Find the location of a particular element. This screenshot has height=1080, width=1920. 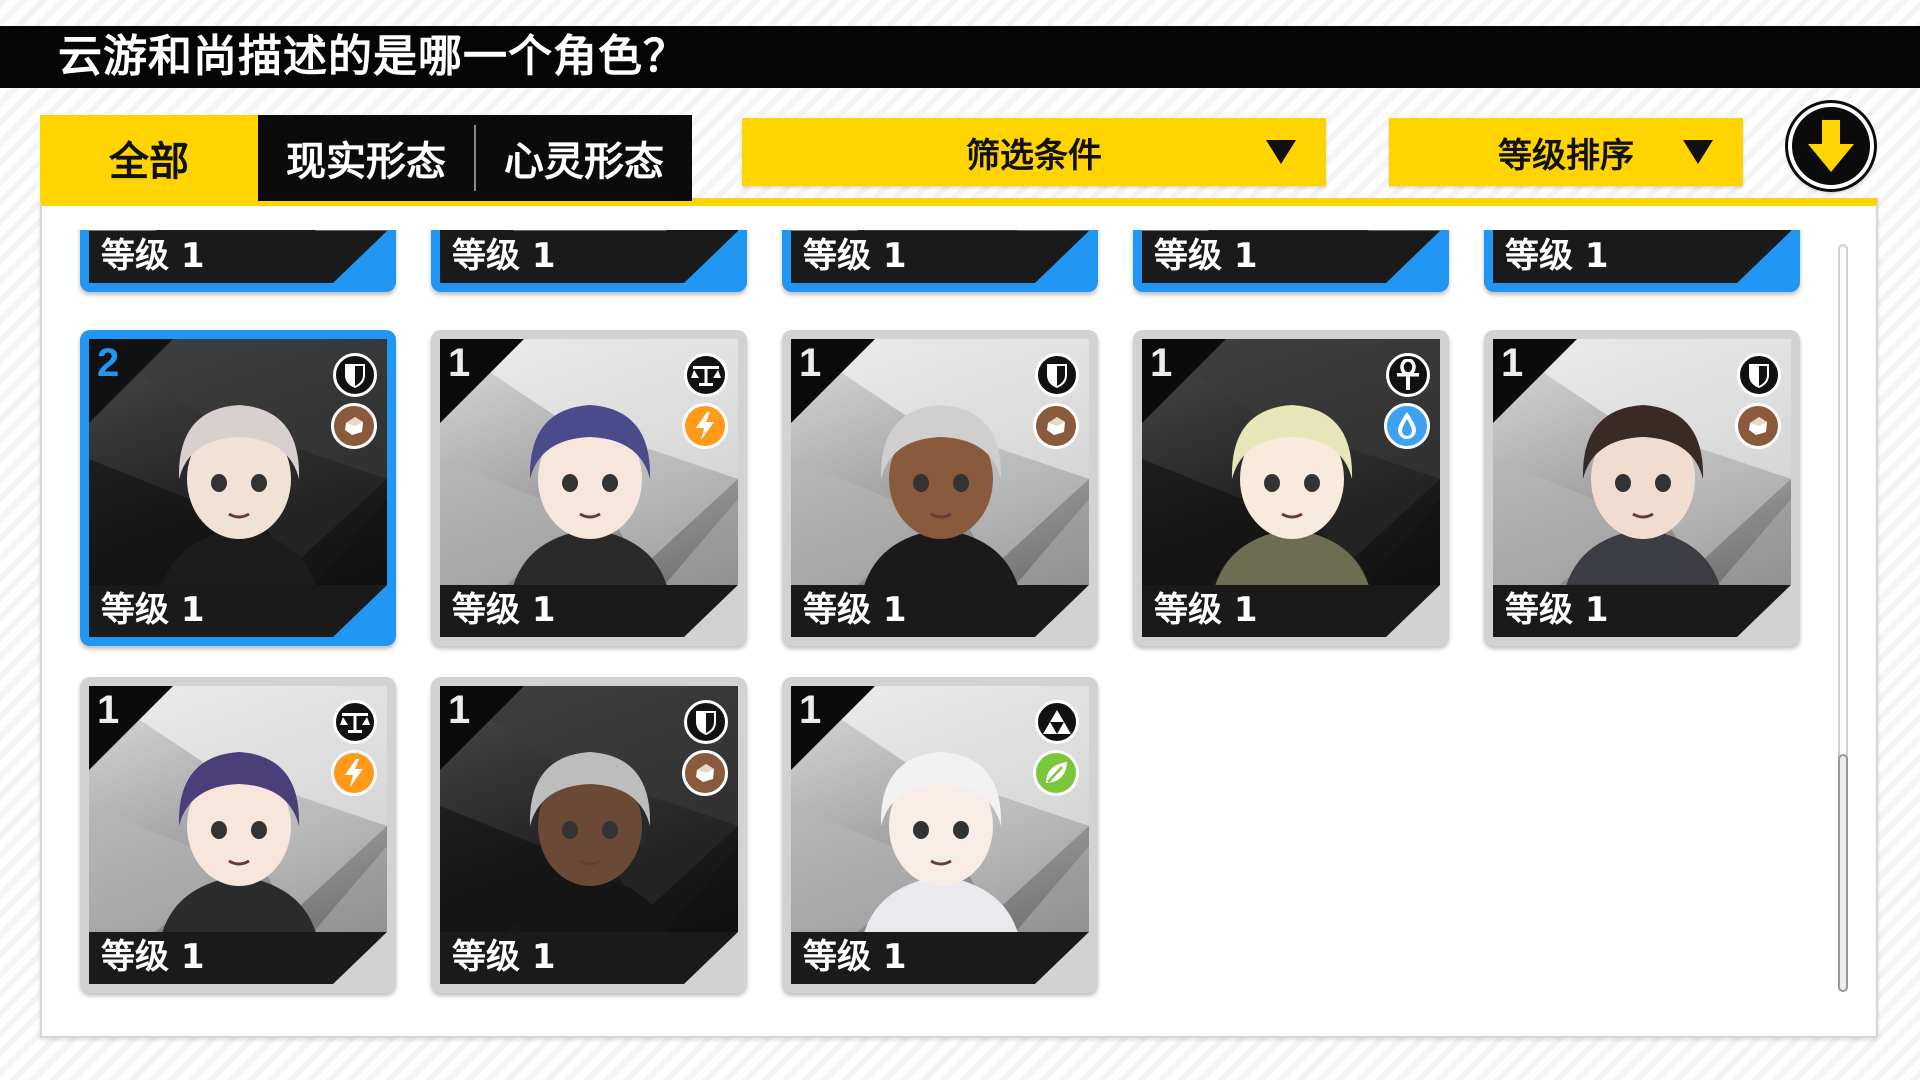

water-icon is located at coordinates (1407, 426).